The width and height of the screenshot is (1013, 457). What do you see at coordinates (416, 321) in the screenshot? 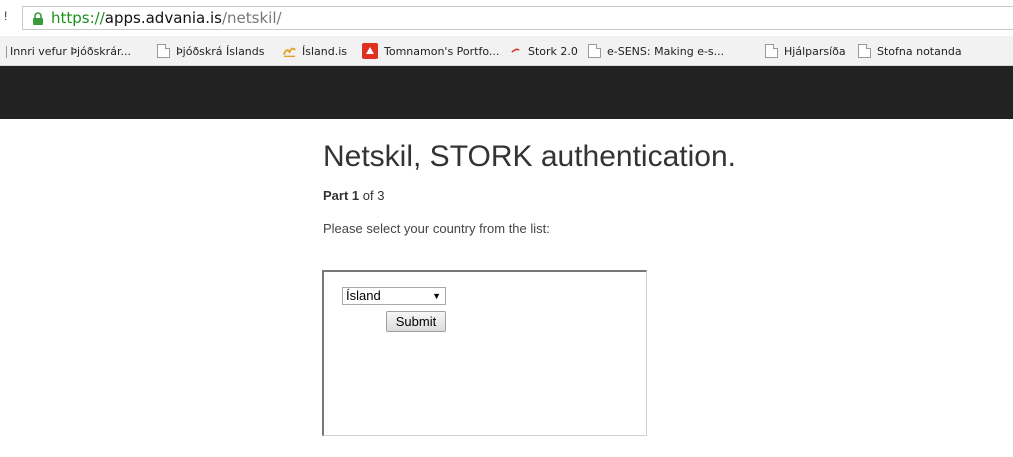
I see `submit-button: Submit` at bounding box center [416, 321].